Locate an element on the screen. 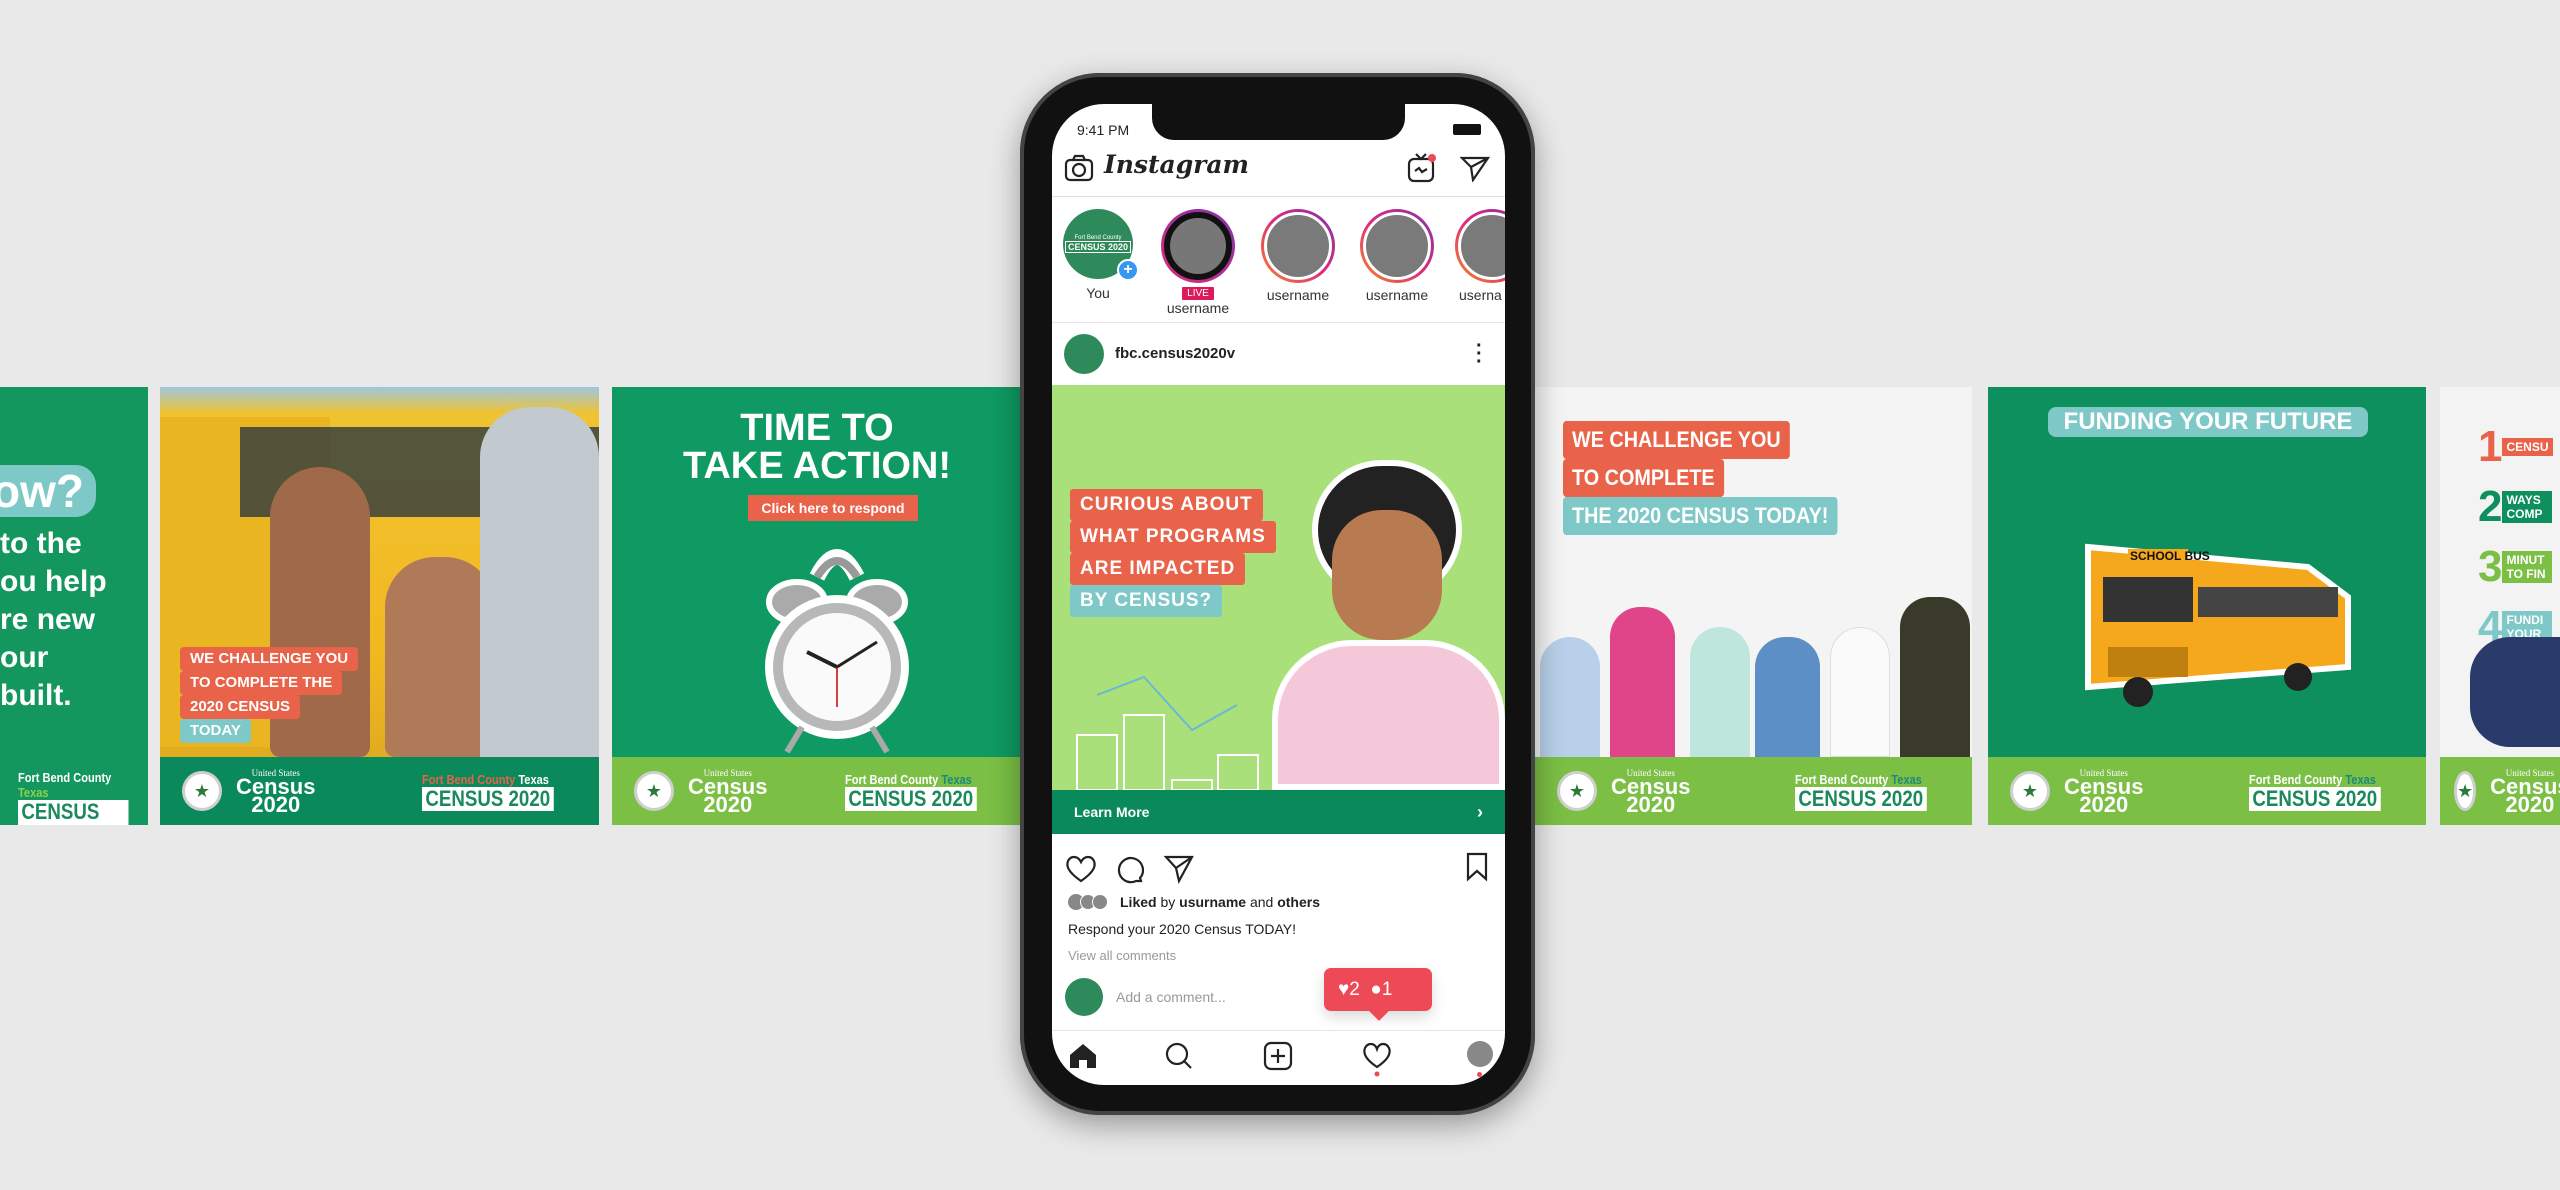  body-line: our is located at coordinates (24, 657).